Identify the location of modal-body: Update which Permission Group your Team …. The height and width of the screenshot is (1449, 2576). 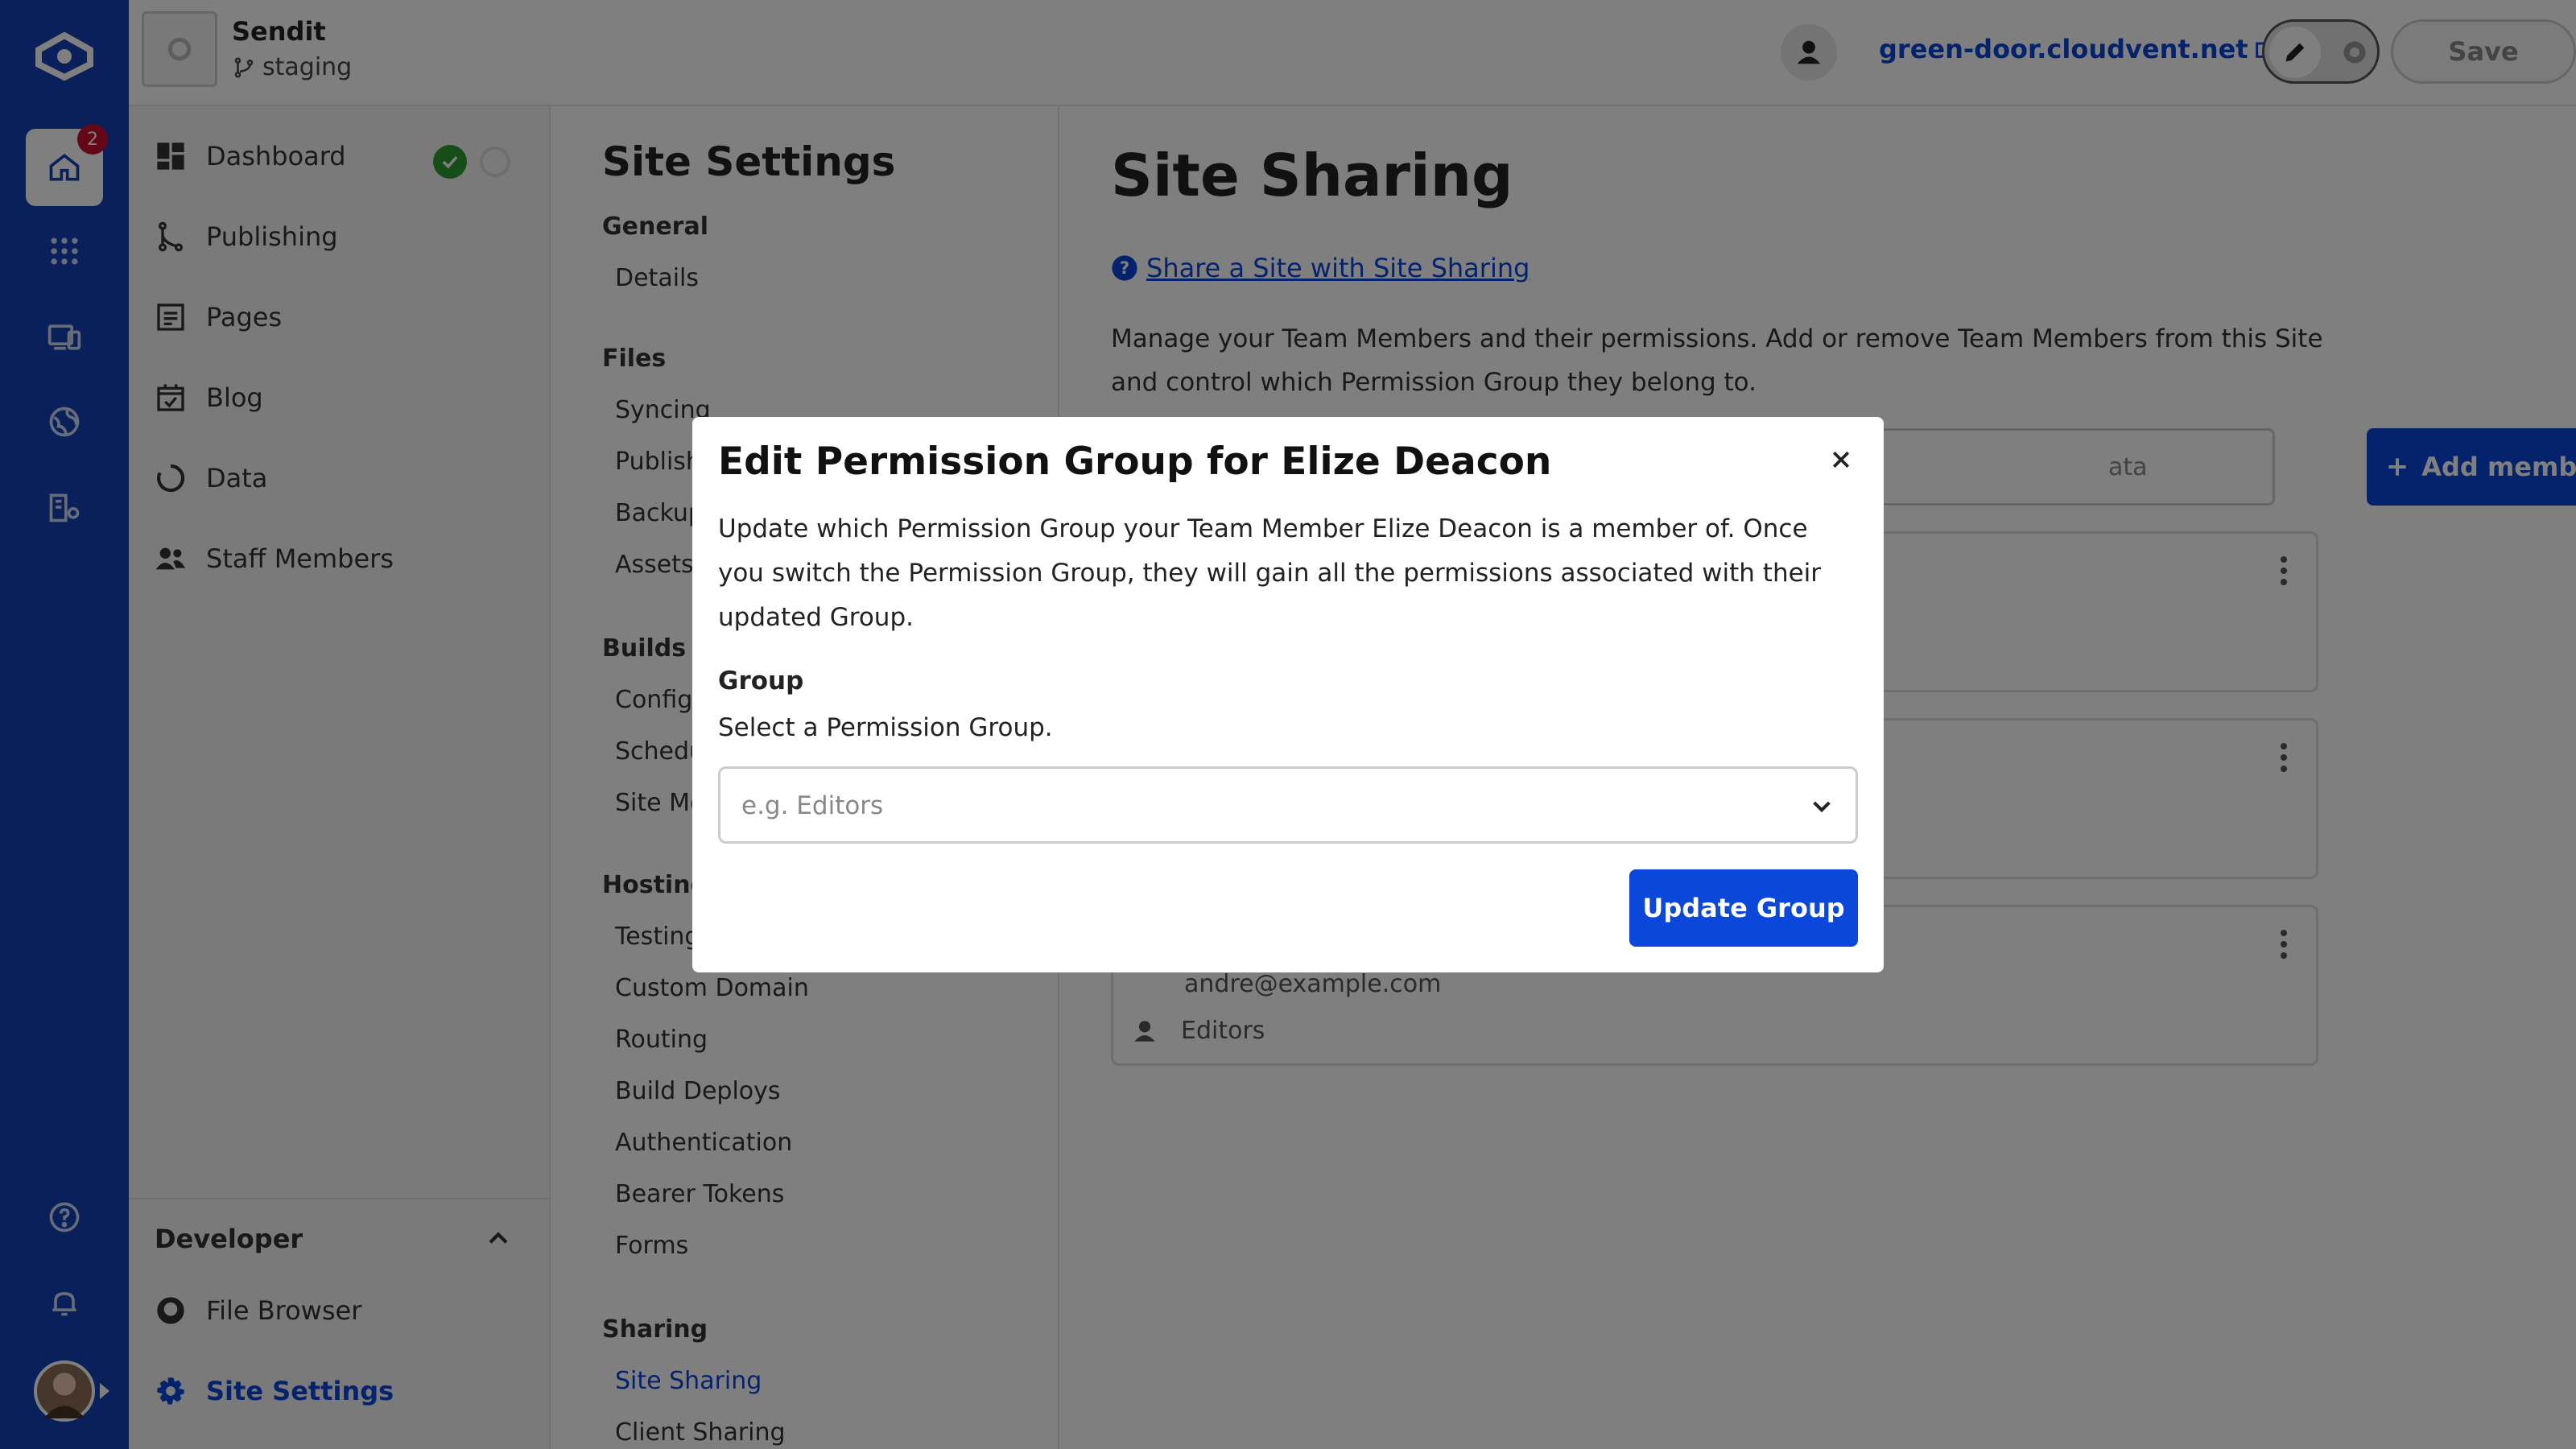
(1270, 573).